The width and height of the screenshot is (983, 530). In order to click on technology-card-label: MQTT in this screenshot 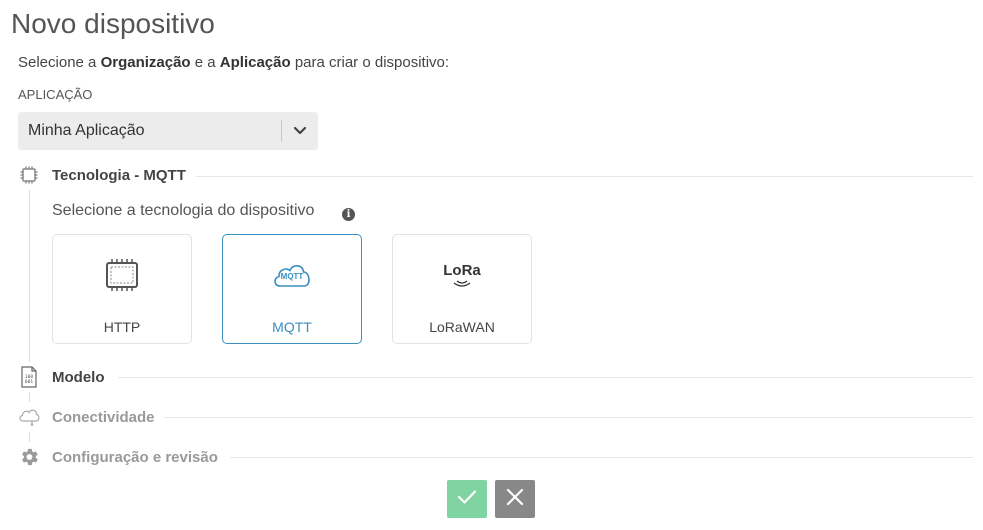, I will do `click(292, 327)`.